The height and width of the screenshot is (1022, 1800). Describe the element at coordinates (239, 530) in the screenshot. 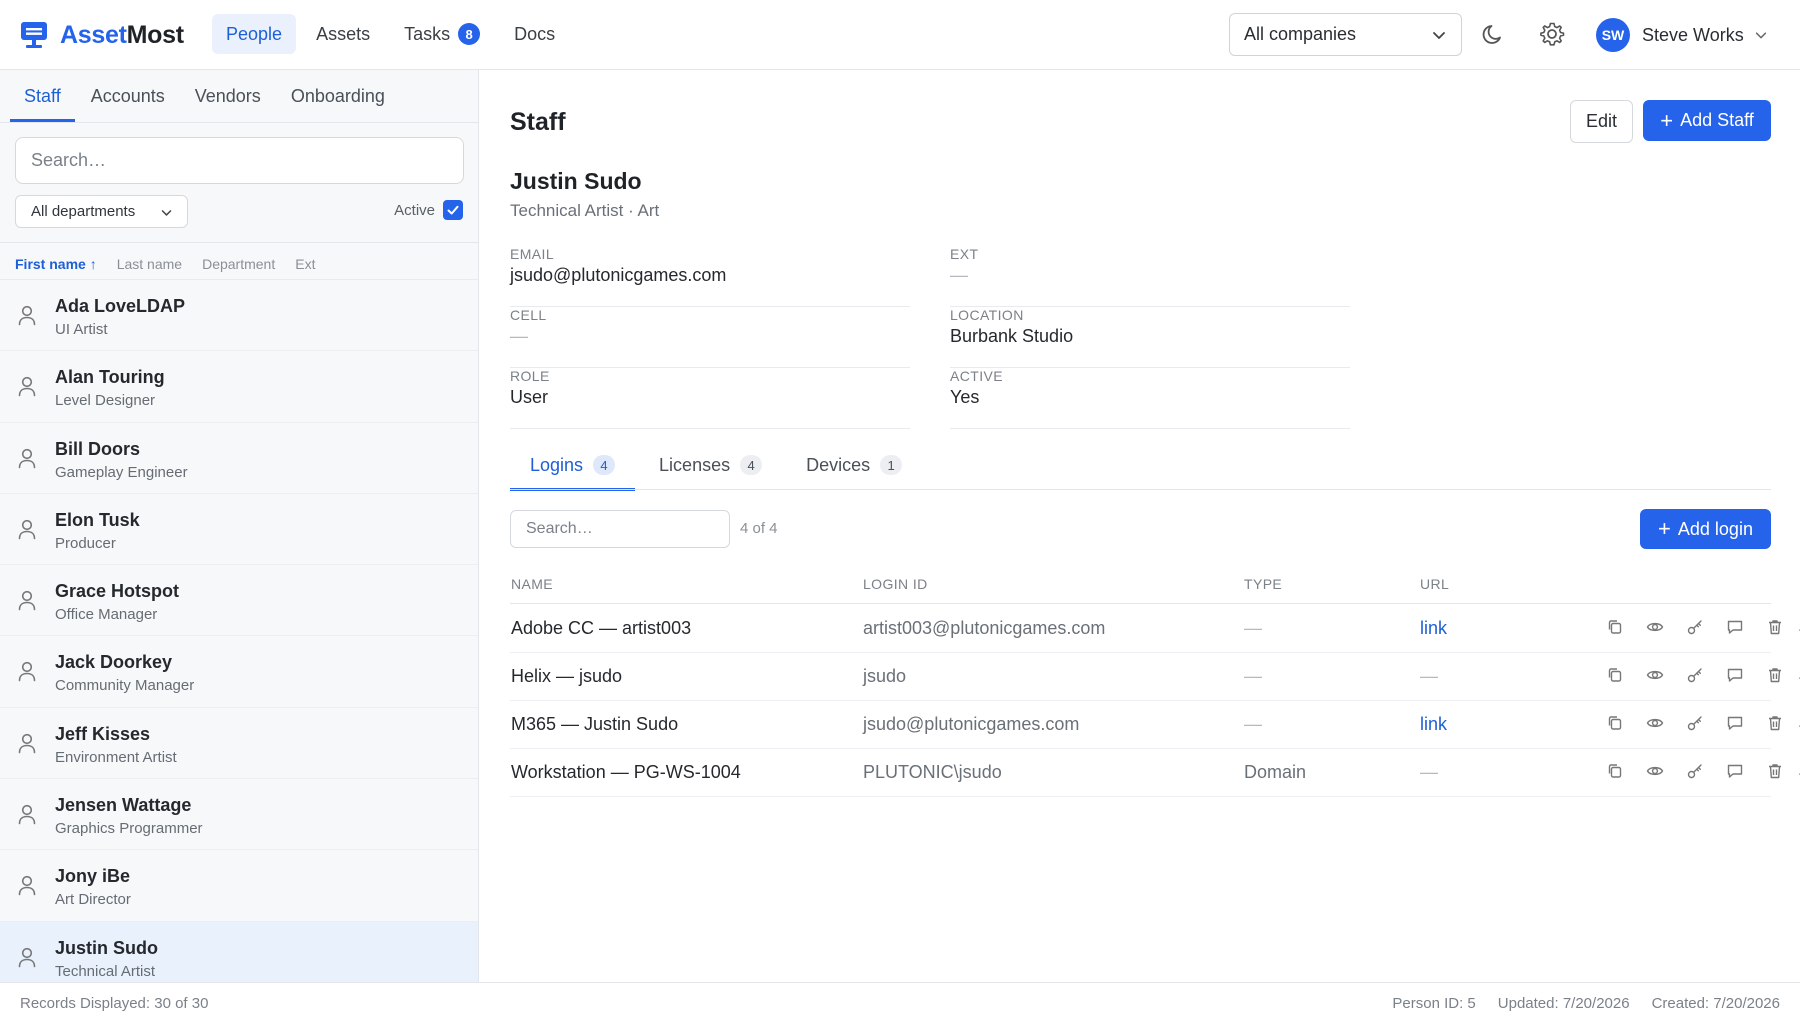

I see `list-item: Elon Tusk Producer` at that location.